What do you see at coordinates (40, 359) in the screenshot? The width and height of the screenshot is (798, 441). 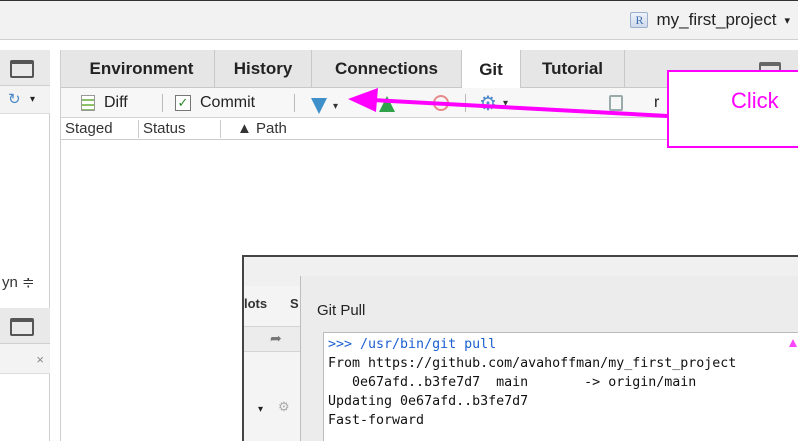 I see `close-icon: ×` at bounding box center [40, 359].